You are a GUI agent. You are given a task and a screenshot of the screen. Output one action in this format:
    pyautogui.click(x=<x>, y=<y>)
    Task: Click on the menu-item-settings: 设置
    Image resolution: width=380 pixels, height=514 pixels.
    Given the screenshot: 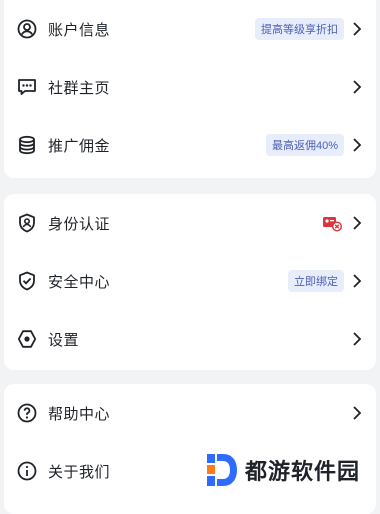 What is the action you would take?
    pyautogui.click(x=190, y=339)
    